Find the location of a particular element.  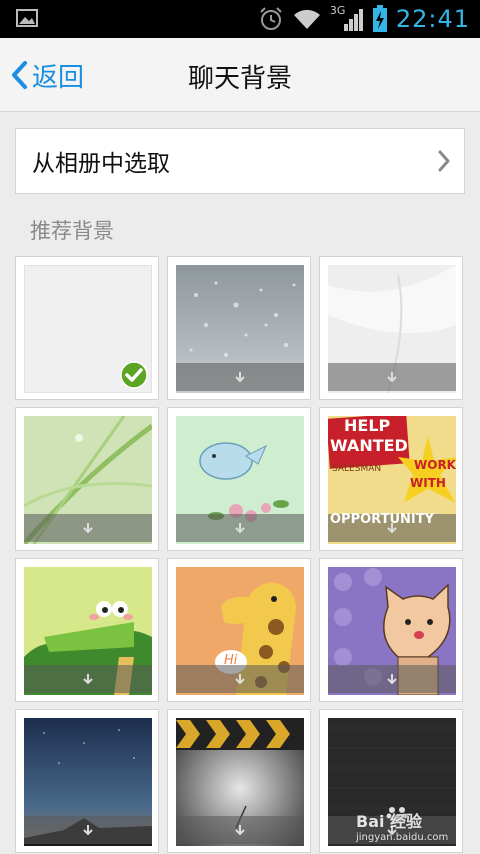

recommended-backgrounds-label: 推荐背景 is located at coordinates (72, 231).